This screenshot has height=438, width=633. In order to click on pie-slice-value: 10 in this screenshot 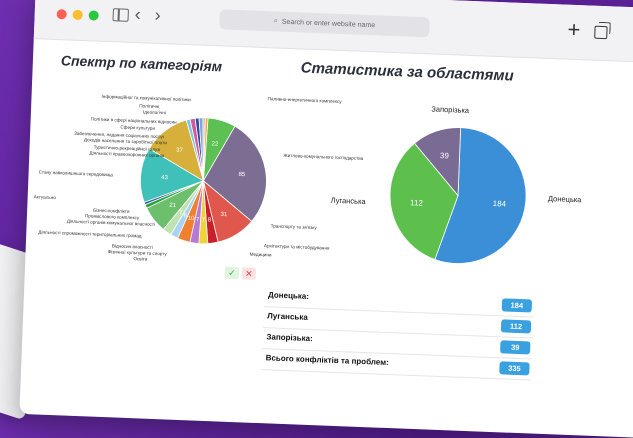, I will do `click(192, 219)`.